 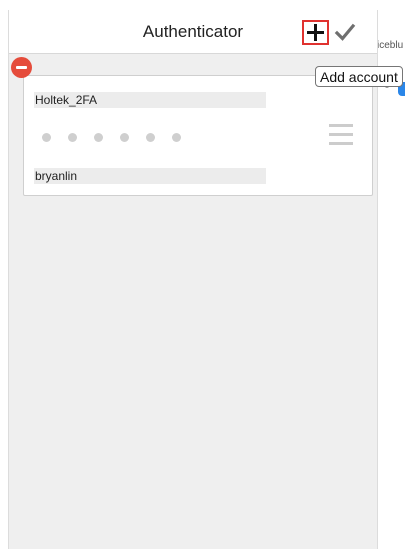 I want to click on plus-icon, so click(x=315, y=32).